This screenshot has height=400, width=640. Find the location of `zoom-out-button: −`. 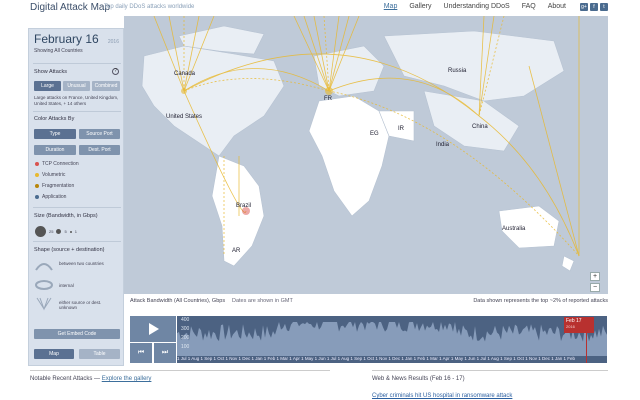

zoom-out-button: − is located at coordinates (595, 287).